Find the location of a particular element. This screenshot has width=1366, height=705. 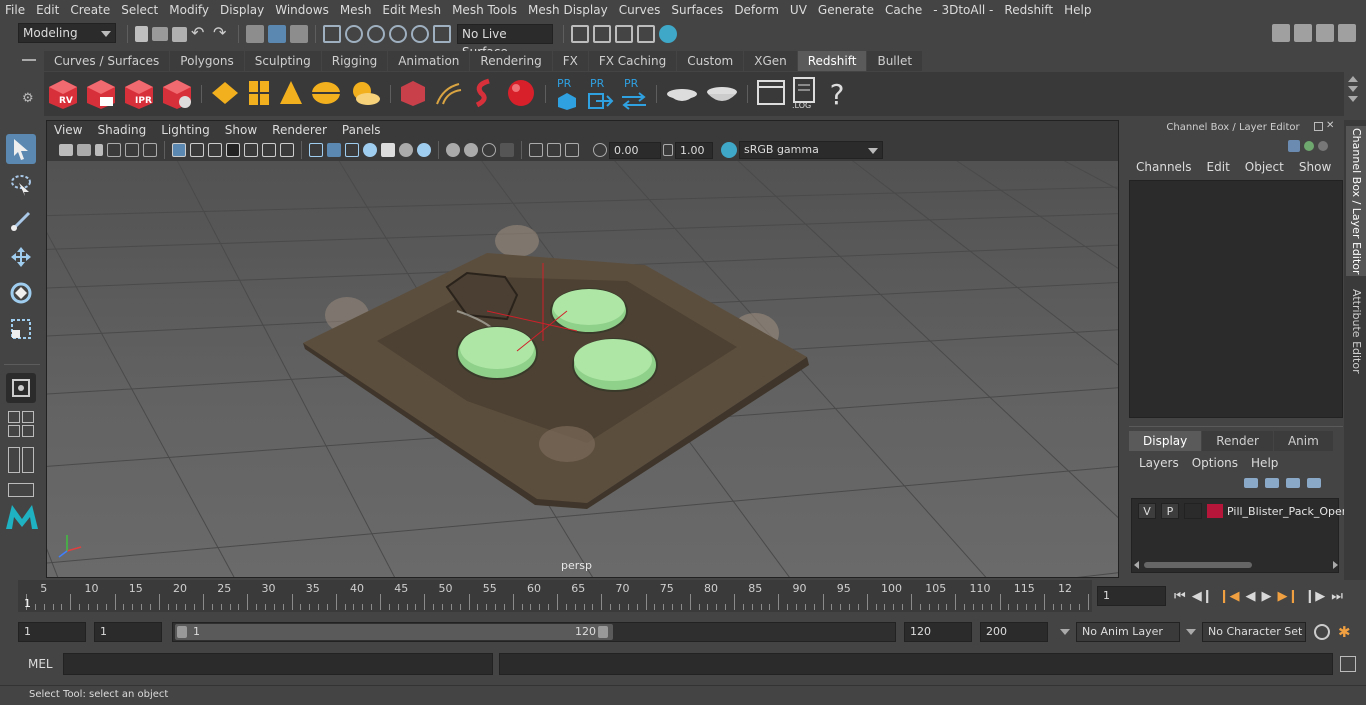

move-layer-down-icon is located at coordinates (1272, 483).